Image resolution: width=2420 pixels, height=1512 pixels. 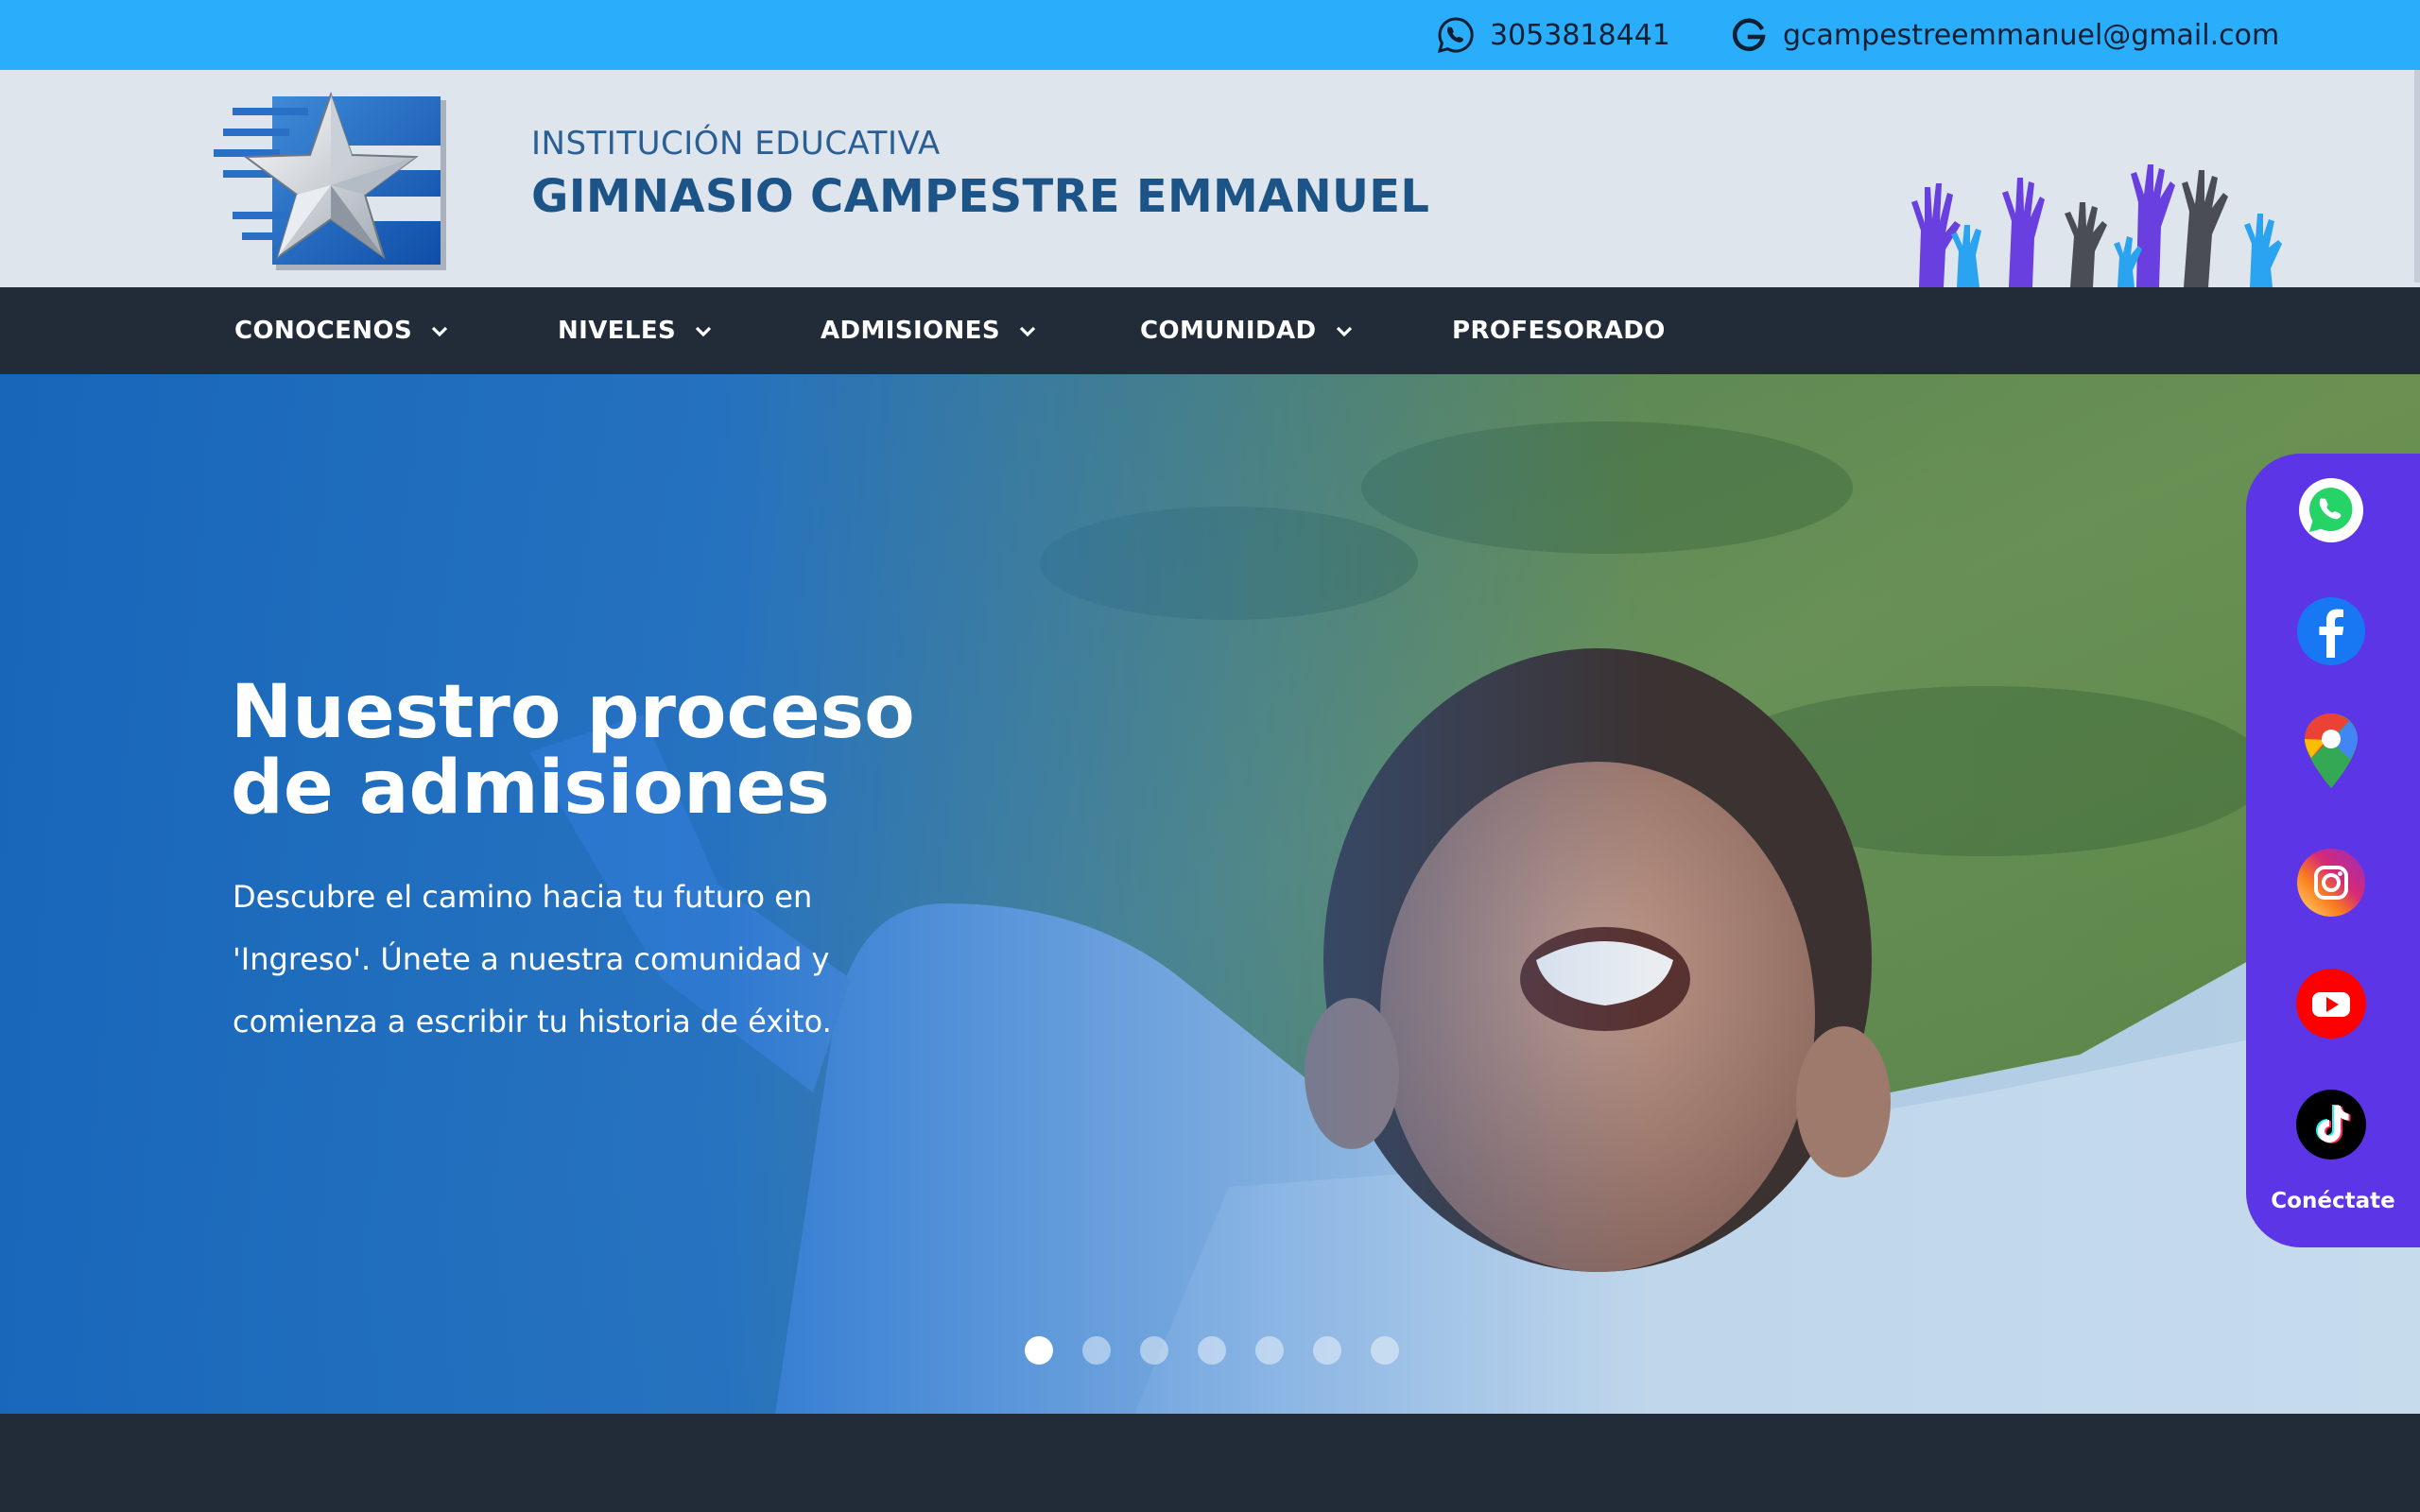 I want to click on hero-title: Nuestro proceso de admisiones, so click(x=609, y=750).